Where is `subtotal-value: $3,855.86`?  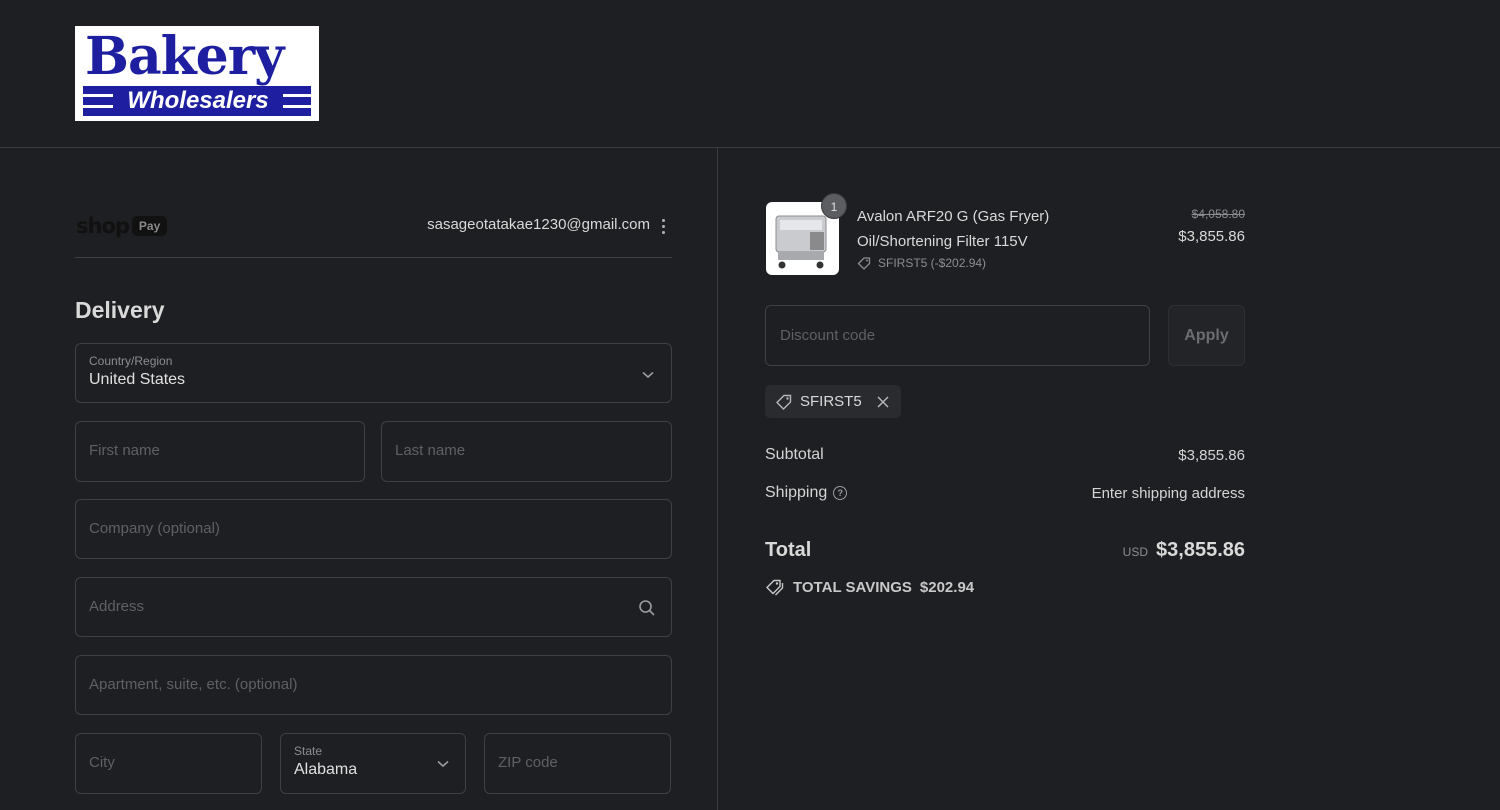
subtotal-value: $3,855.86 is located at coordinates (1211, 455).